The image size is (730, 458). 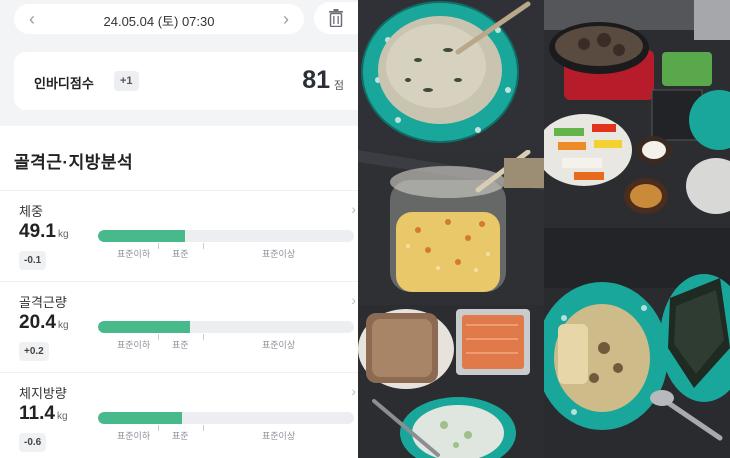 I want to click on photo-grill-table, so click(x=637, y=114).